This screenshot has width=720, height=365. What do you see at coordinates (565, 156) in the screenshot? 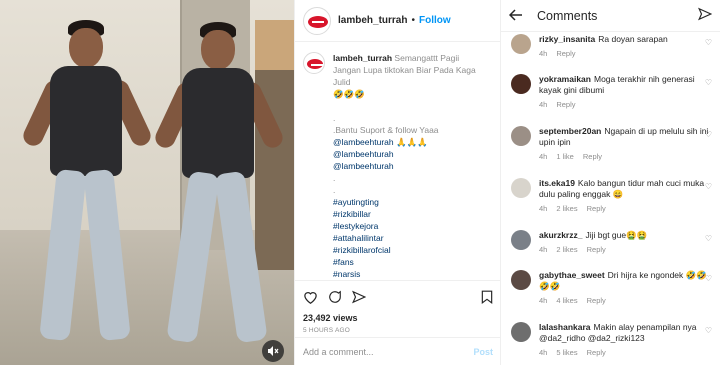
I see `comment-likes: 1 like` at bounding box center [565, 156].